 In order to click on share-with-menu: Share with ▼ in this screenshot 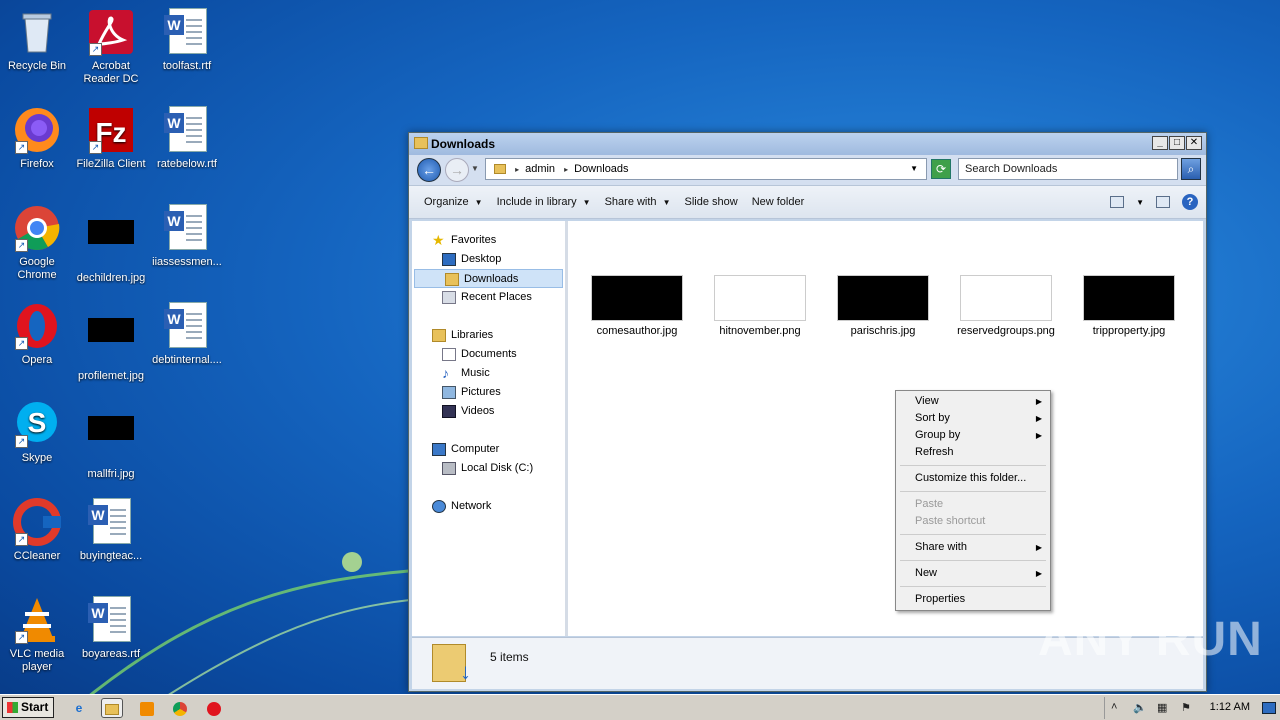, I will do `click(638, 202)`.